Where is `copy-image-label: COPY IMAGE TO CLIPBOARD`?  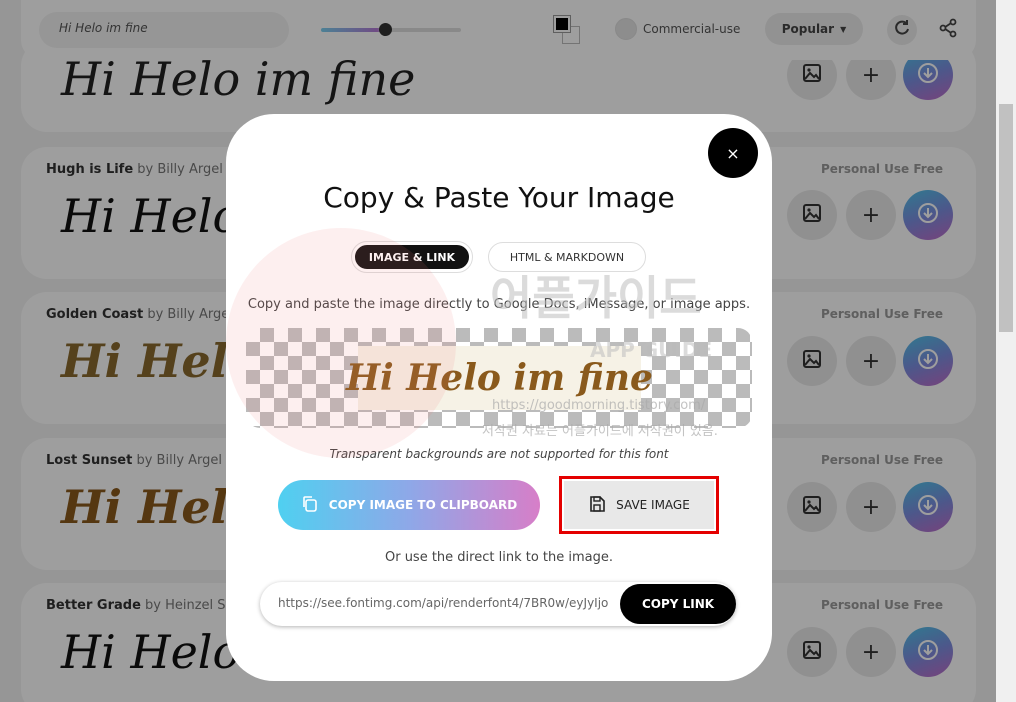
copy-image-label: COPY IMAGE TO CLIPBOARD is located at coordinates (423, 505).